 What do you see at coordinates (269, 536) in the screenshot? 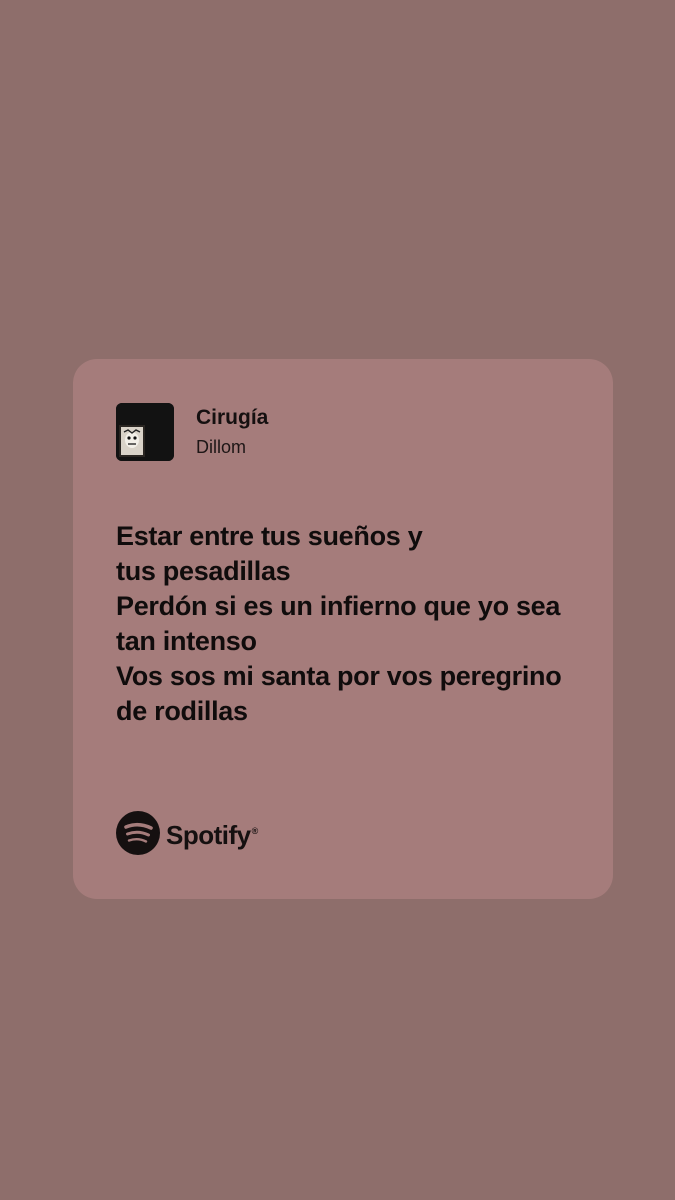
I see `lyric-line: Estar entre tus sueños y` at bounding box center [269, 536].